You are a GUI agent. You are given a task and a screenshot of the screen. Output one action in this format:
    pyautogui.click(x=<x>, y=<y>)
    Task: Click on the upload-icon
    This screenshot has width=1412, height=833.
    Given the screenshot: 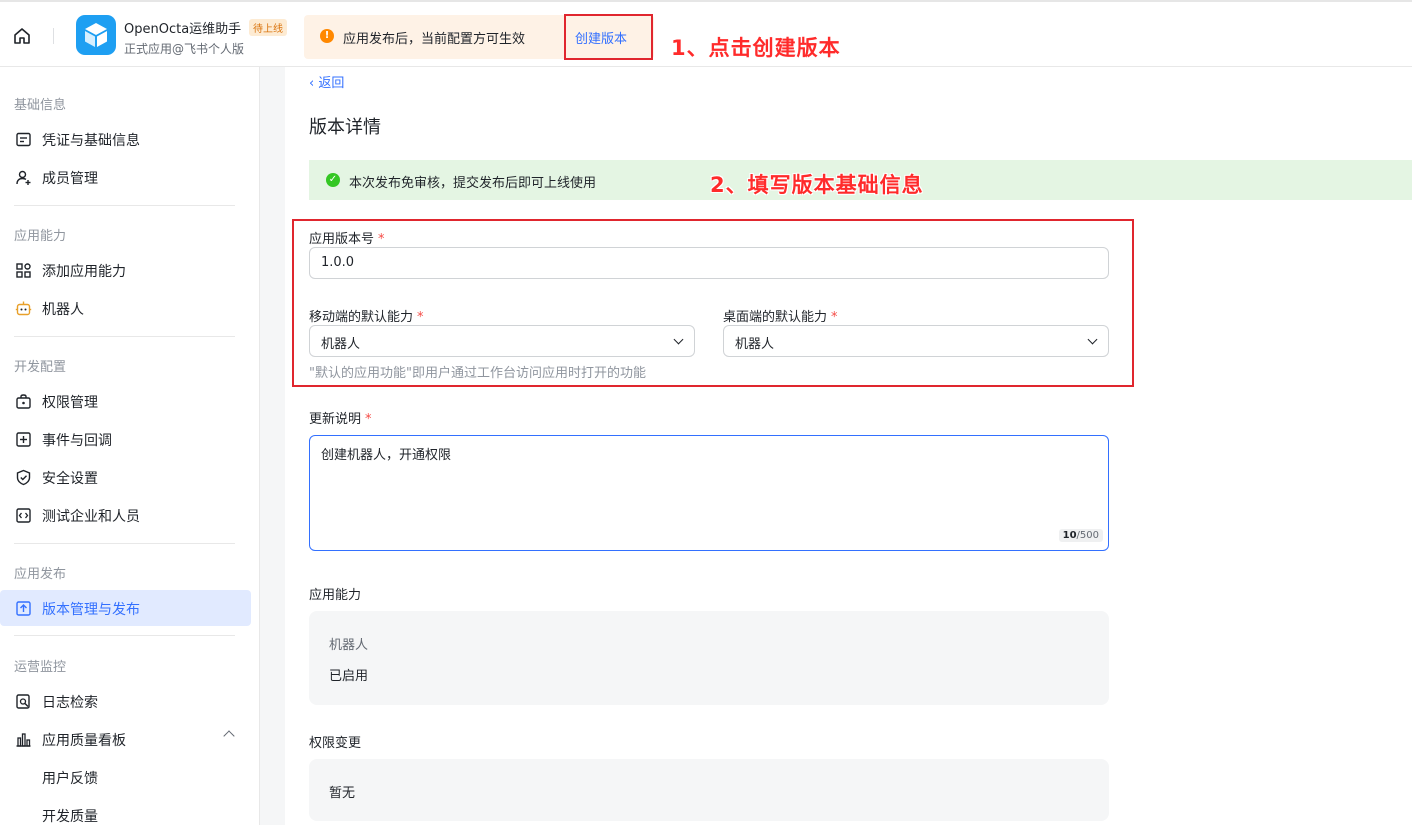 What is the action you would take?
    pyautogui.click(x=23, y=608)
    